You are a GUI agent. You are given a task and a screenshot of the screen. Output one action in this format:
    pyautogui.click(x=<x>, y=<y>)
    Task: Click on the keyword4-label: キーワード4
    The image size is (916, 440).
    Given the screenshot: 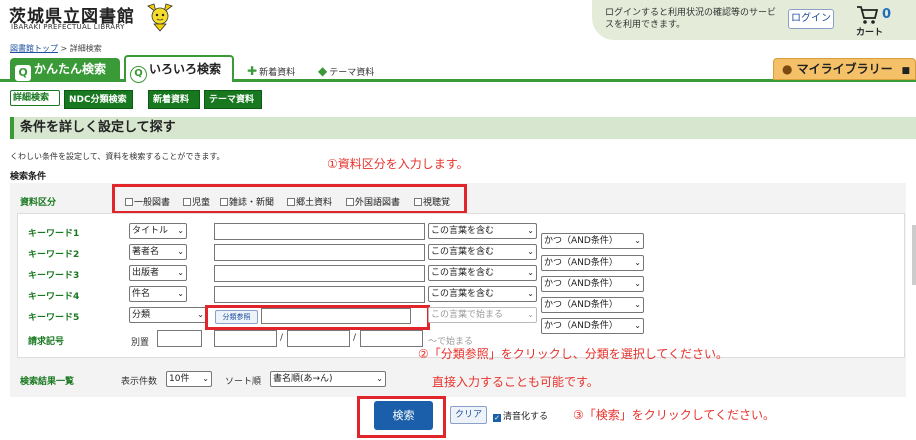 What is the action you would take?
    pyautogui.click(x=54, y=297)
    